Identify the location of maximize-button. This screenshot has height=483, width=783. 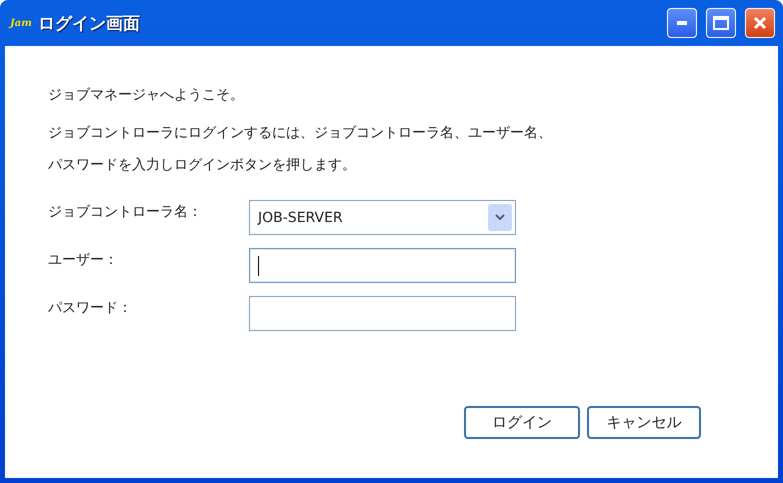
(721, 23).